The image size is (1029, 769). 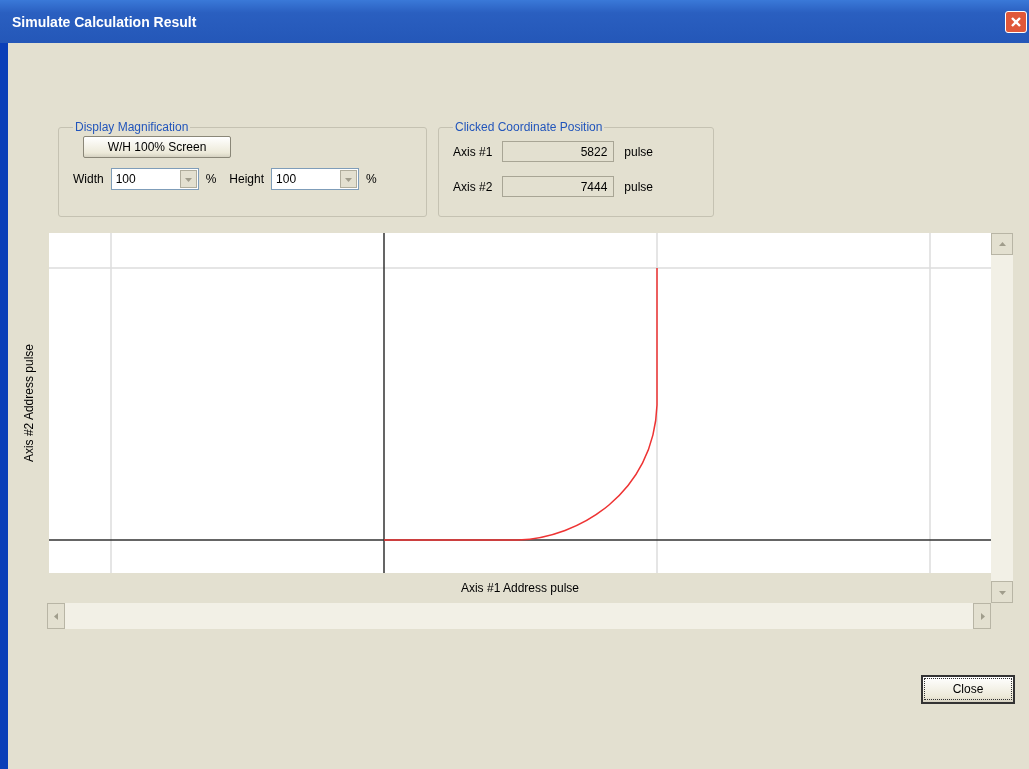 What do you see at coordinates (520, 588) in the screenshot?
I see `x-axis-label: Axis #1 Address pulse` at bounding box center [520, 588].